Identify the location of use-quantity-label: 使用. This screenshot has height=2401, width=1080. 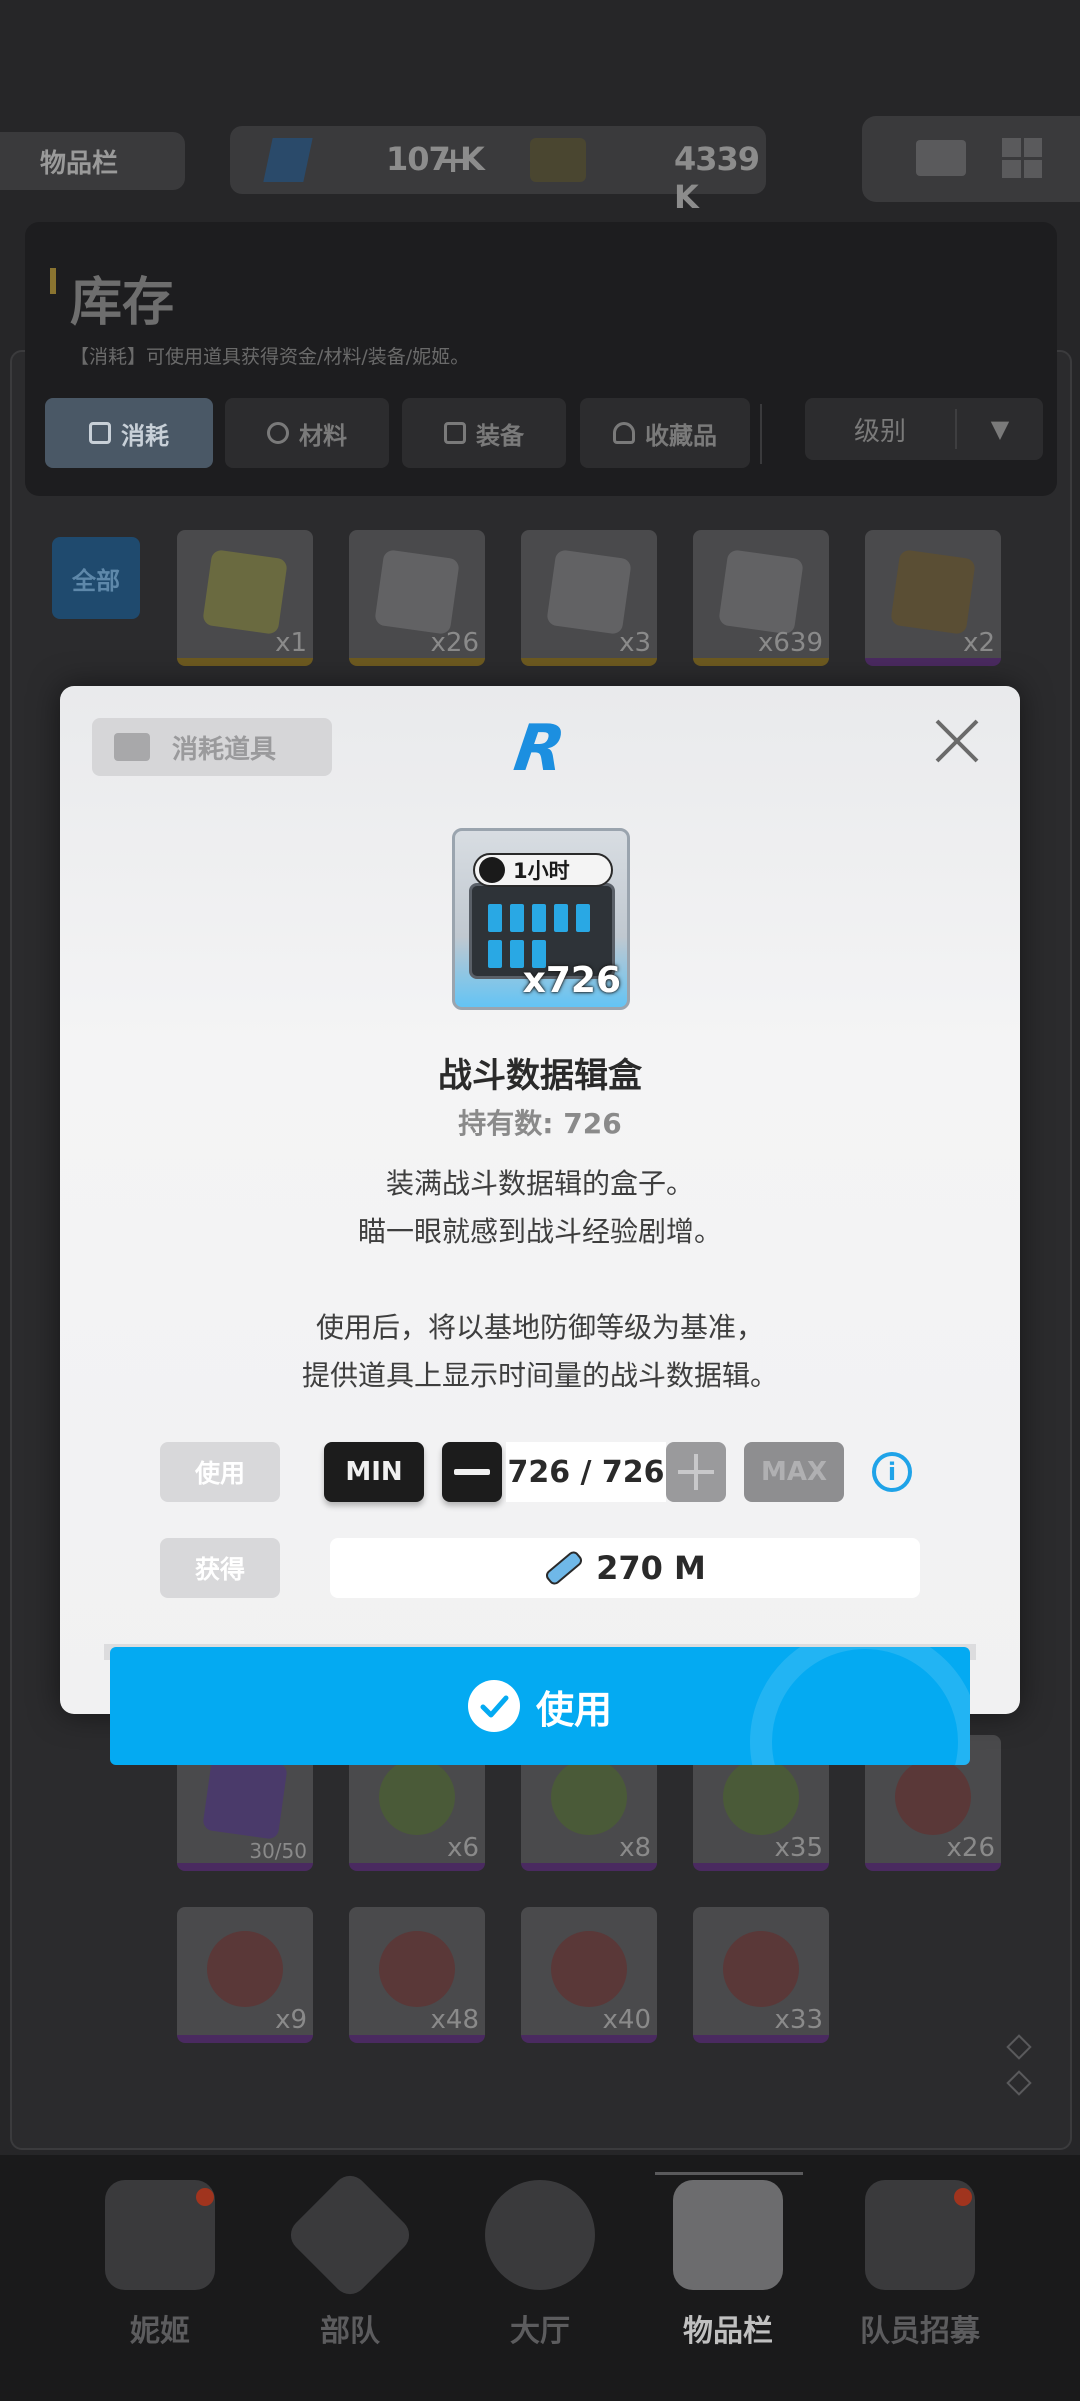
(220, 1472).